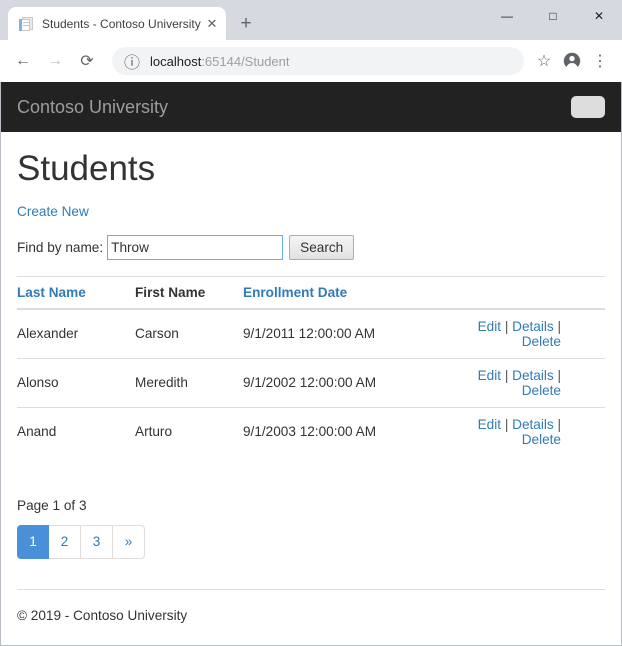  Describe the element at coordinates (51, 292) in the screenshot. I see `sort-last-name-link: Last Name` at that location.